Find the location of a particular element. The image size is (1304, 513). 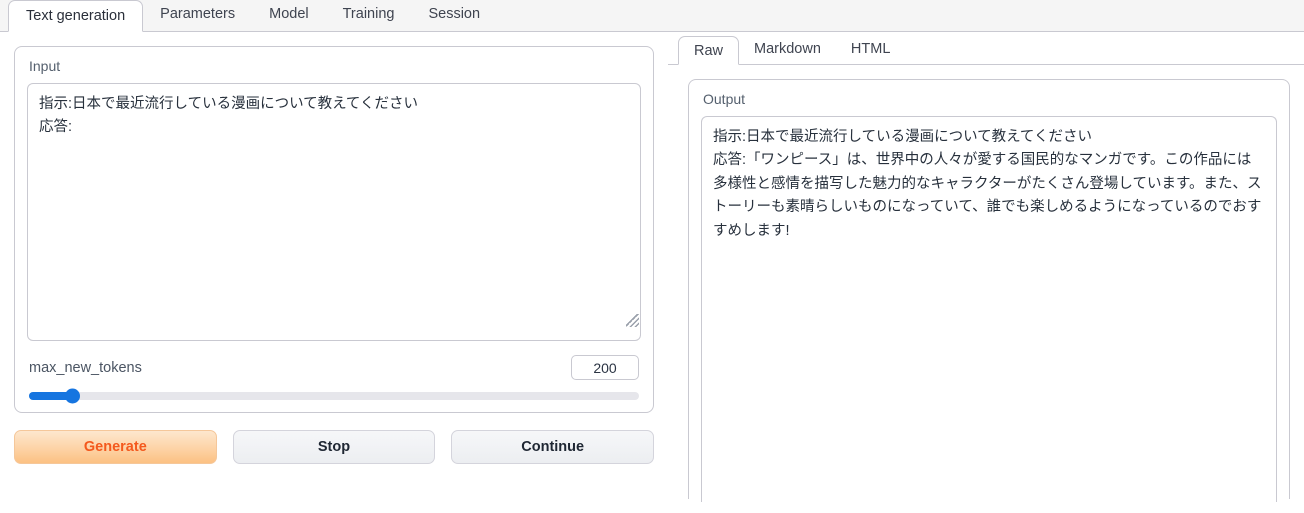

subtab-label: HTML is located at coordinates (870, 49).